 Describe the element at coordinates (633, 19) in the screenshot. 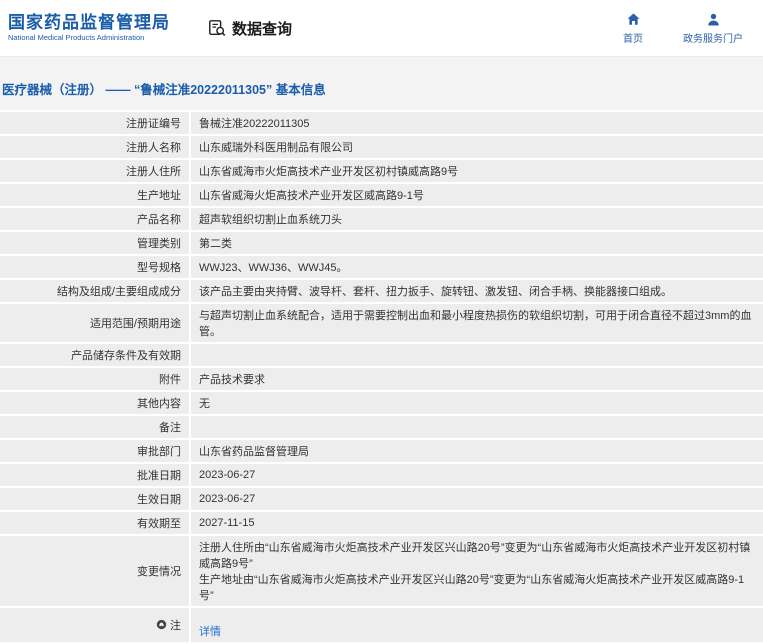

I see `home-icon` at that location.